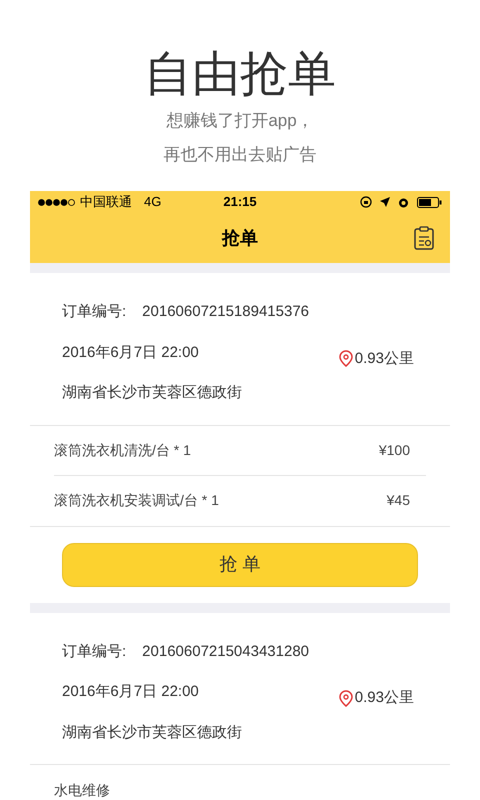 This screenshot has width=480, height=800. Describe the element at coordinates (57, 202) in the screenshot. I see `signal-icon` at that location.